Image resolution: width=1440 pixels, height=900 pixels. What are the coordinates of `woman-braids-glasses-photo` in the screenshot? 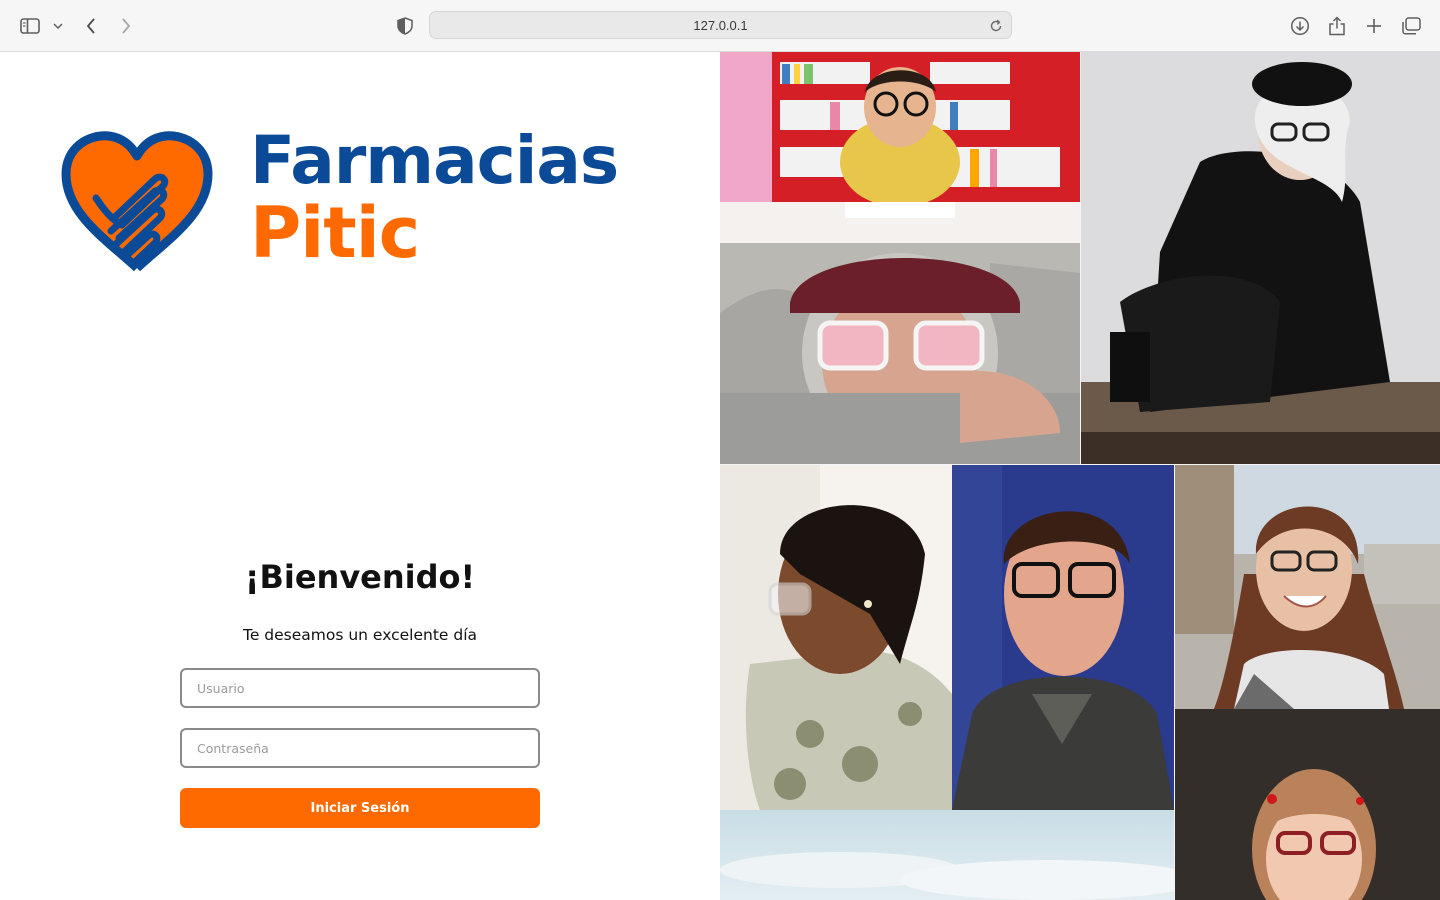 It's located at (836, 637).